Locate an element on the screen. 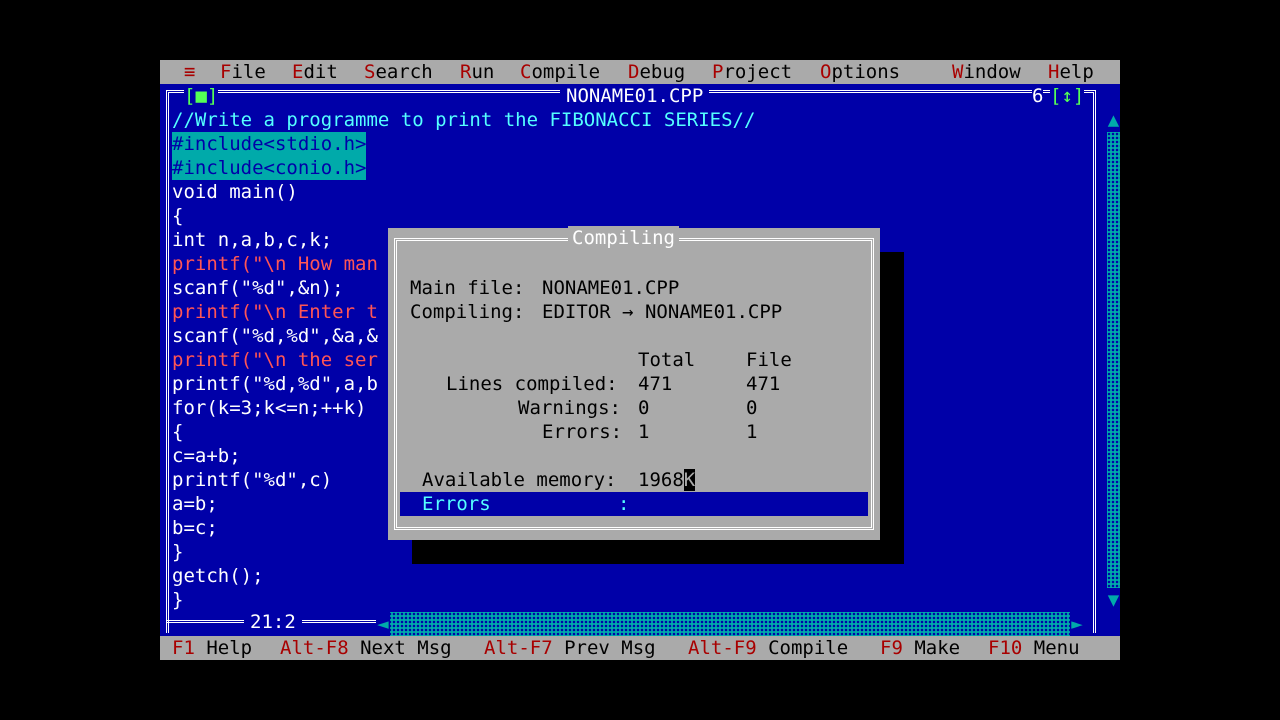 The height and width of the screenshot is (720, 1280). code-line: void main() is located at coordinates (235, 192).